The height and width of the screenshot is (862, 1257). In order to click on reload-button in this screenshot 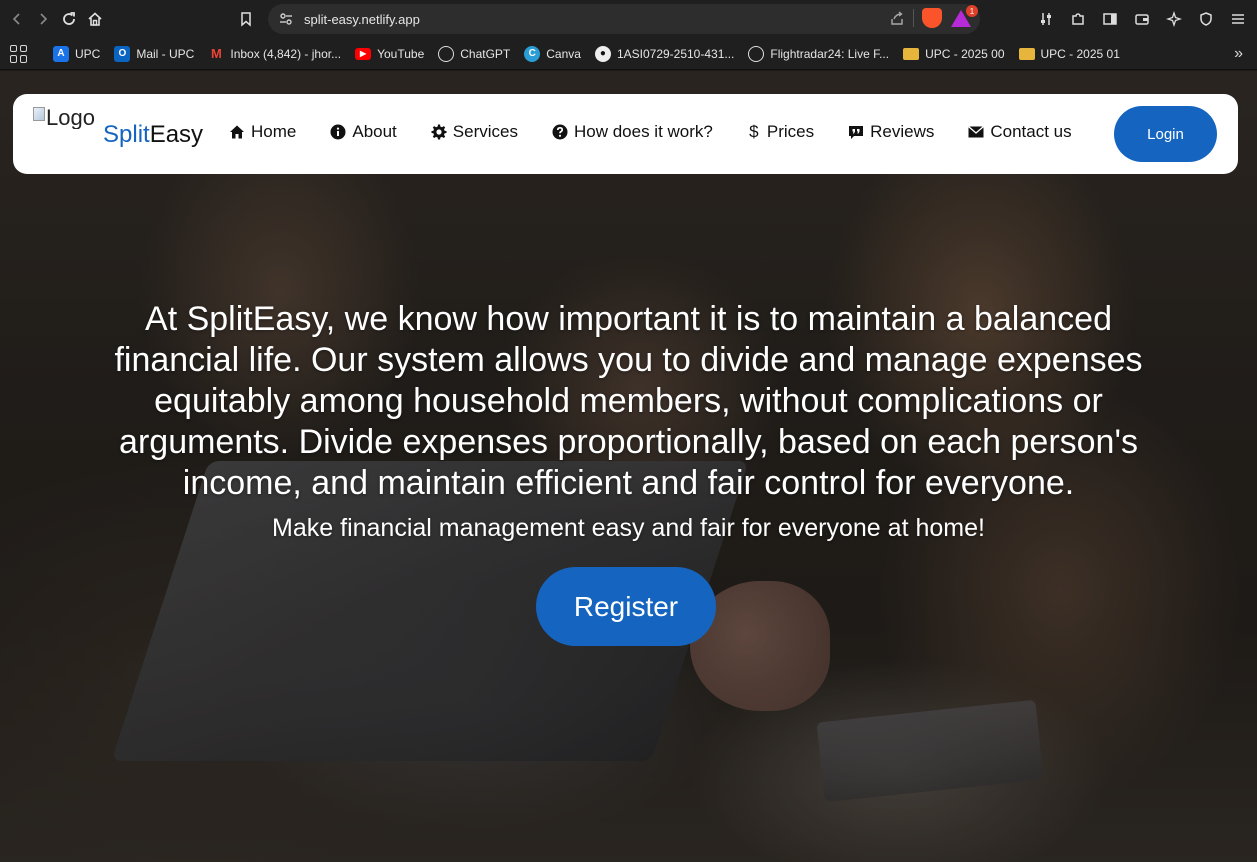, I will do `click(69, 19)`.